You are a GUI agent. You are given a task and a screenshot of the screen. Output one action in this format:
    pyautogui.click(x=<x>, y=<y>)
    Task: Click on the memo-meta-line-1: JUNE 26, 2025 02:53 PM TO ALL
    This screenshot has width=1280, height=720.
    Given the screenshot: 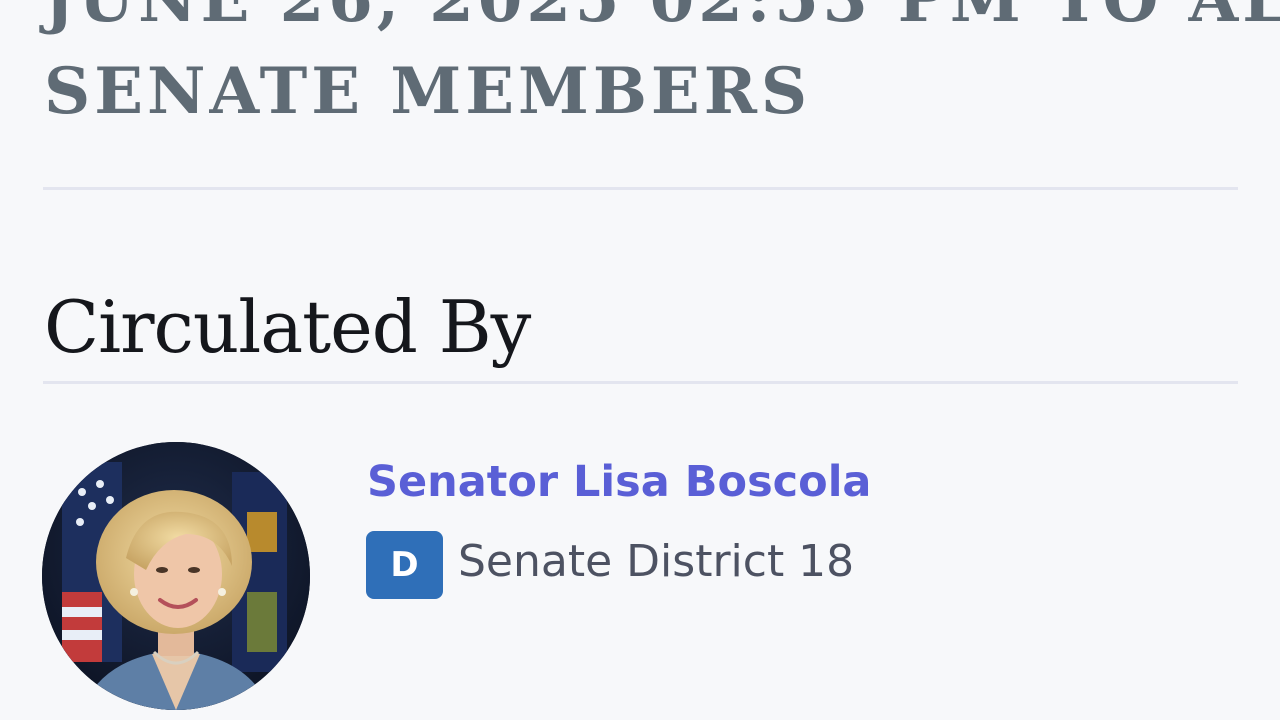 What is the action you would take?
    pyautogui.click(x=662, y=23)
    